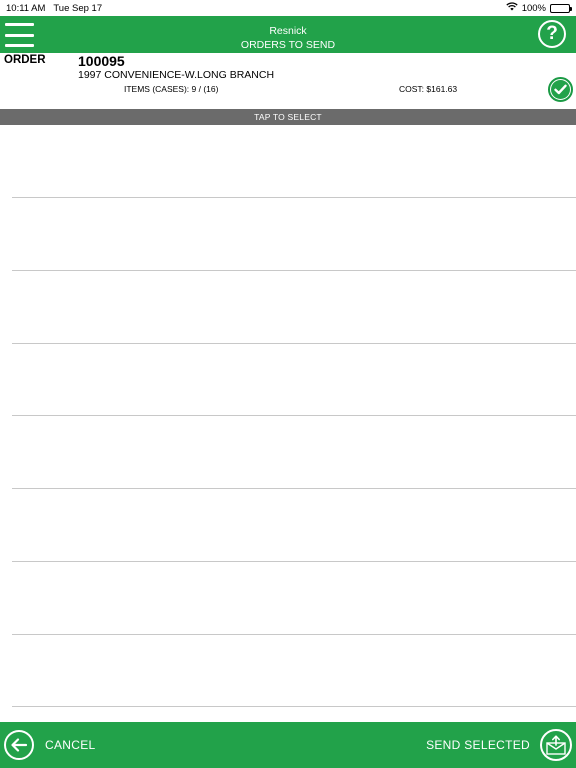 This screenshot has height=768, width=576. What do you see at coordinates (288, 31) in the screenshot?
I see `company-name: Resnick` at bounding box center [288, 31].